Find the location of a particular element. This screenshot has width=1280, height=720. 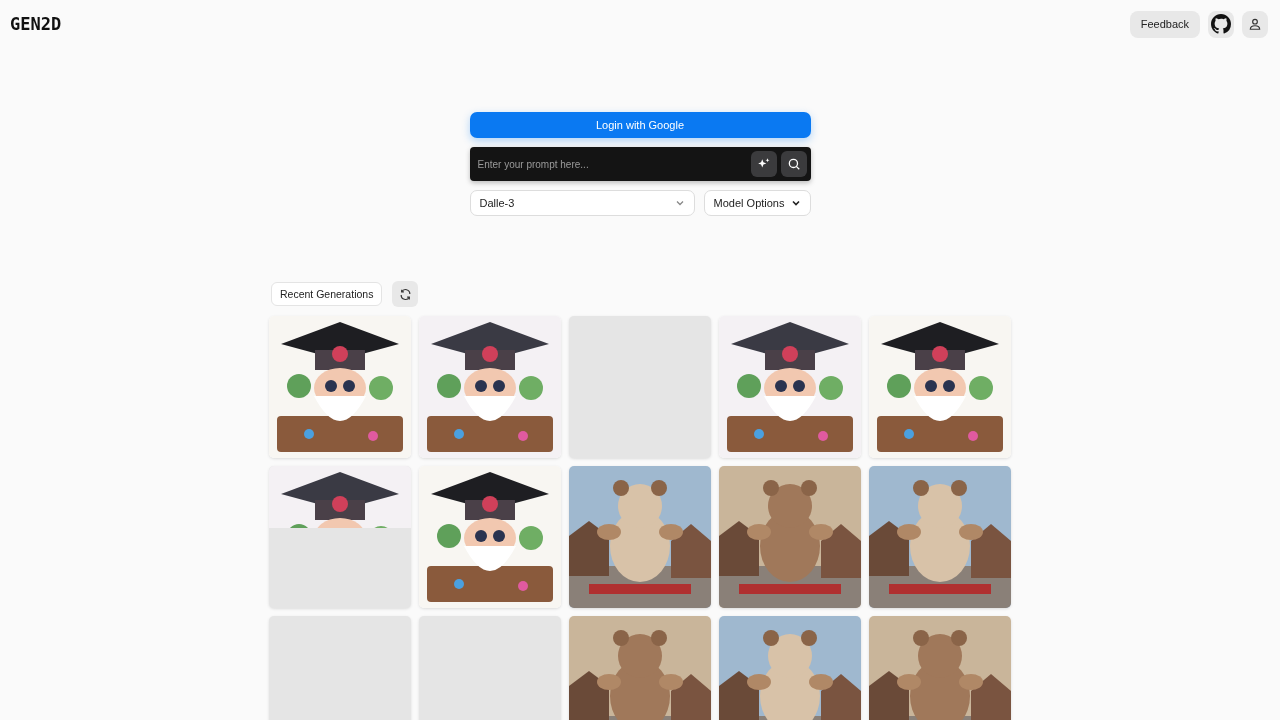

search-button is located at coordinates (793, 164).